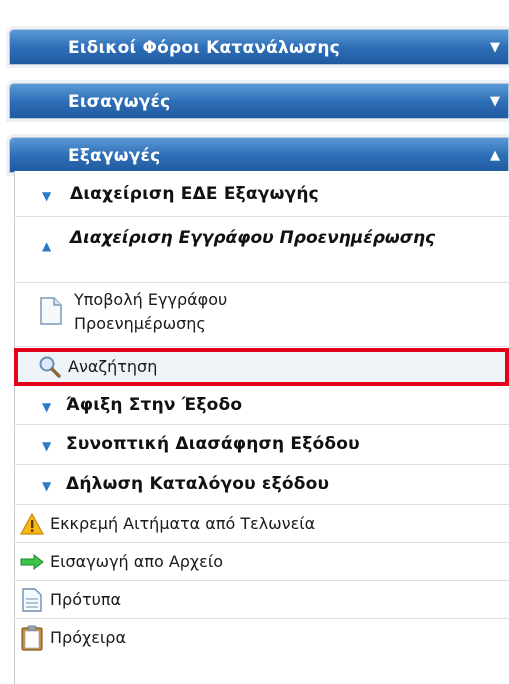 The height and width of the screenshot is (684, 509). I want to click on panel-header-exports: Εξαγωγές ▲, so click(259, 155).